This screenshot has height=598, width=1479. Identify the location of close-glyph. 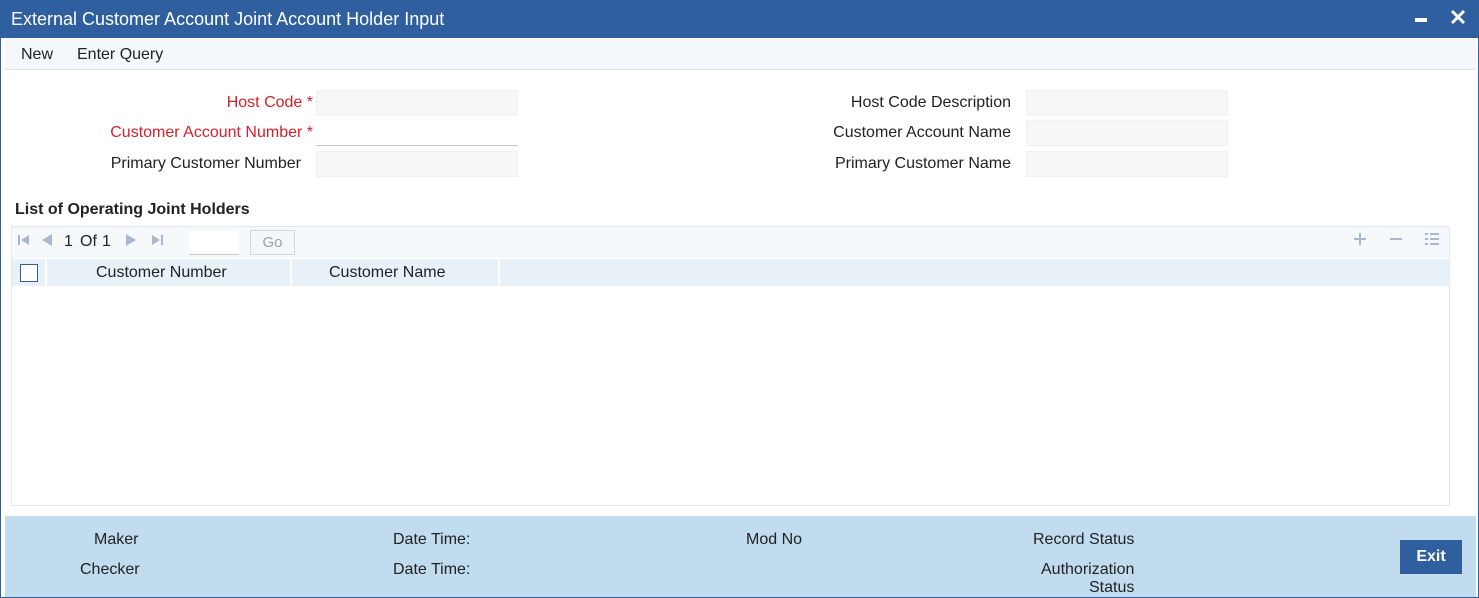
(1458, 17).